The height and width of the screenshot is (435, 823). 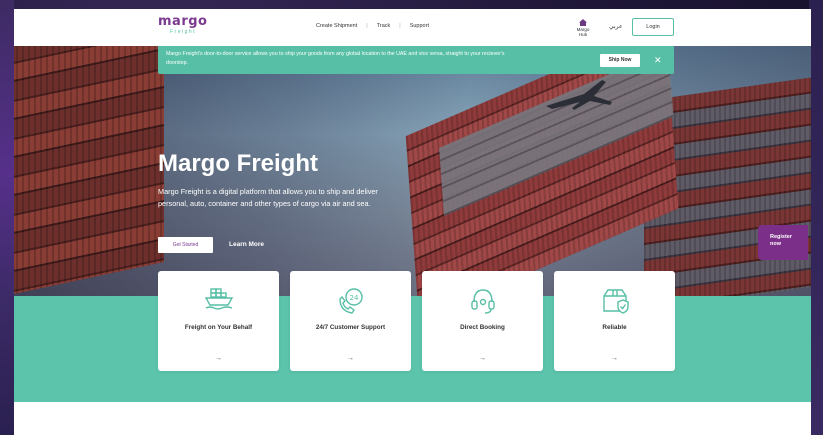 I want to click on home-icon, so click(x=583, y=22).